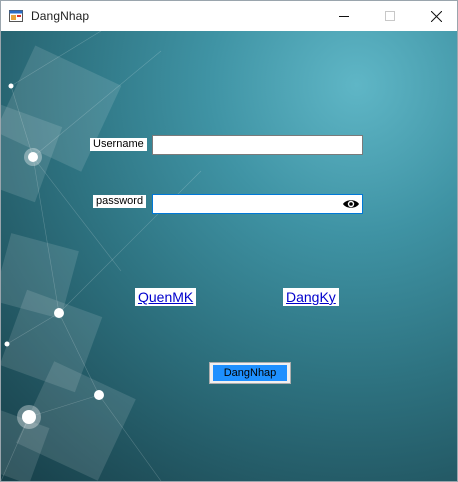 The image size is (458, 482). What do you see at coordinates (60, 16) in the screenshot?
I see `window-title: DangNhap` at bounding box center [60, 16].